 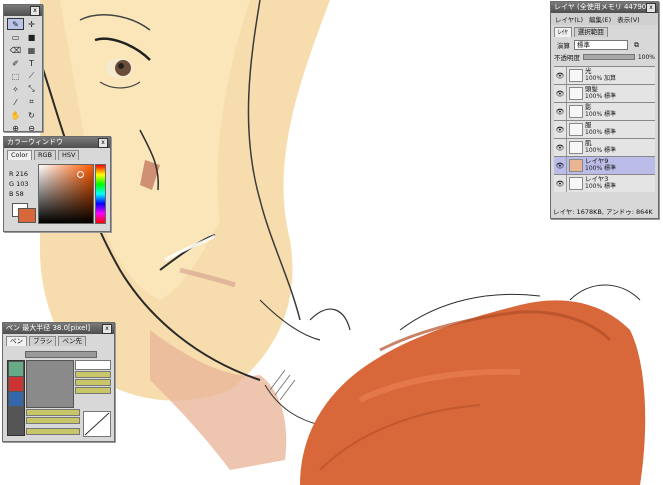 I want to click on blend-slider, so click(x=53, y=431).